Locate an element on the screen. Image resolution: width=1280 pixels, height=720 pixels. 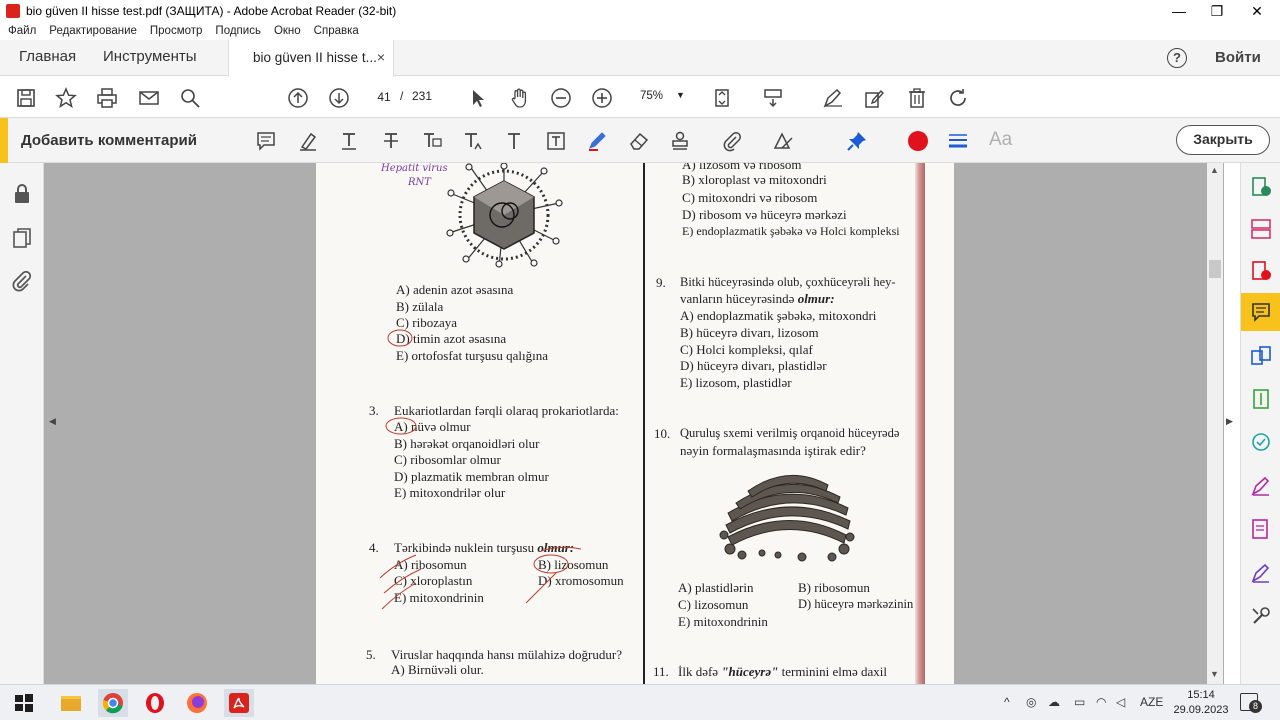
bookmark-star-icon is located at coordinates (66, 98).